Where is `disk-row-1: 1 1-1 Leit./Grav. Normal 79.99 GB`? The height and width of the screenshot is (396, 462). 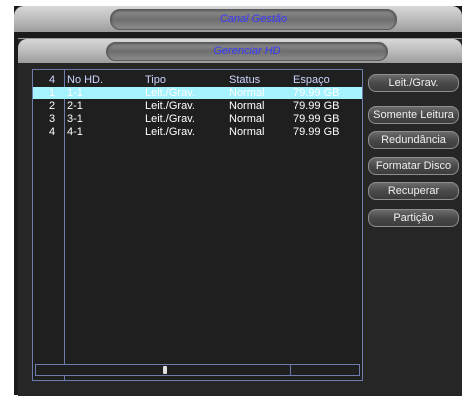 disk-row-1: 1 1-1 Leit./Grav. Normal 79.99 GB is located at coordinates (197, 93).